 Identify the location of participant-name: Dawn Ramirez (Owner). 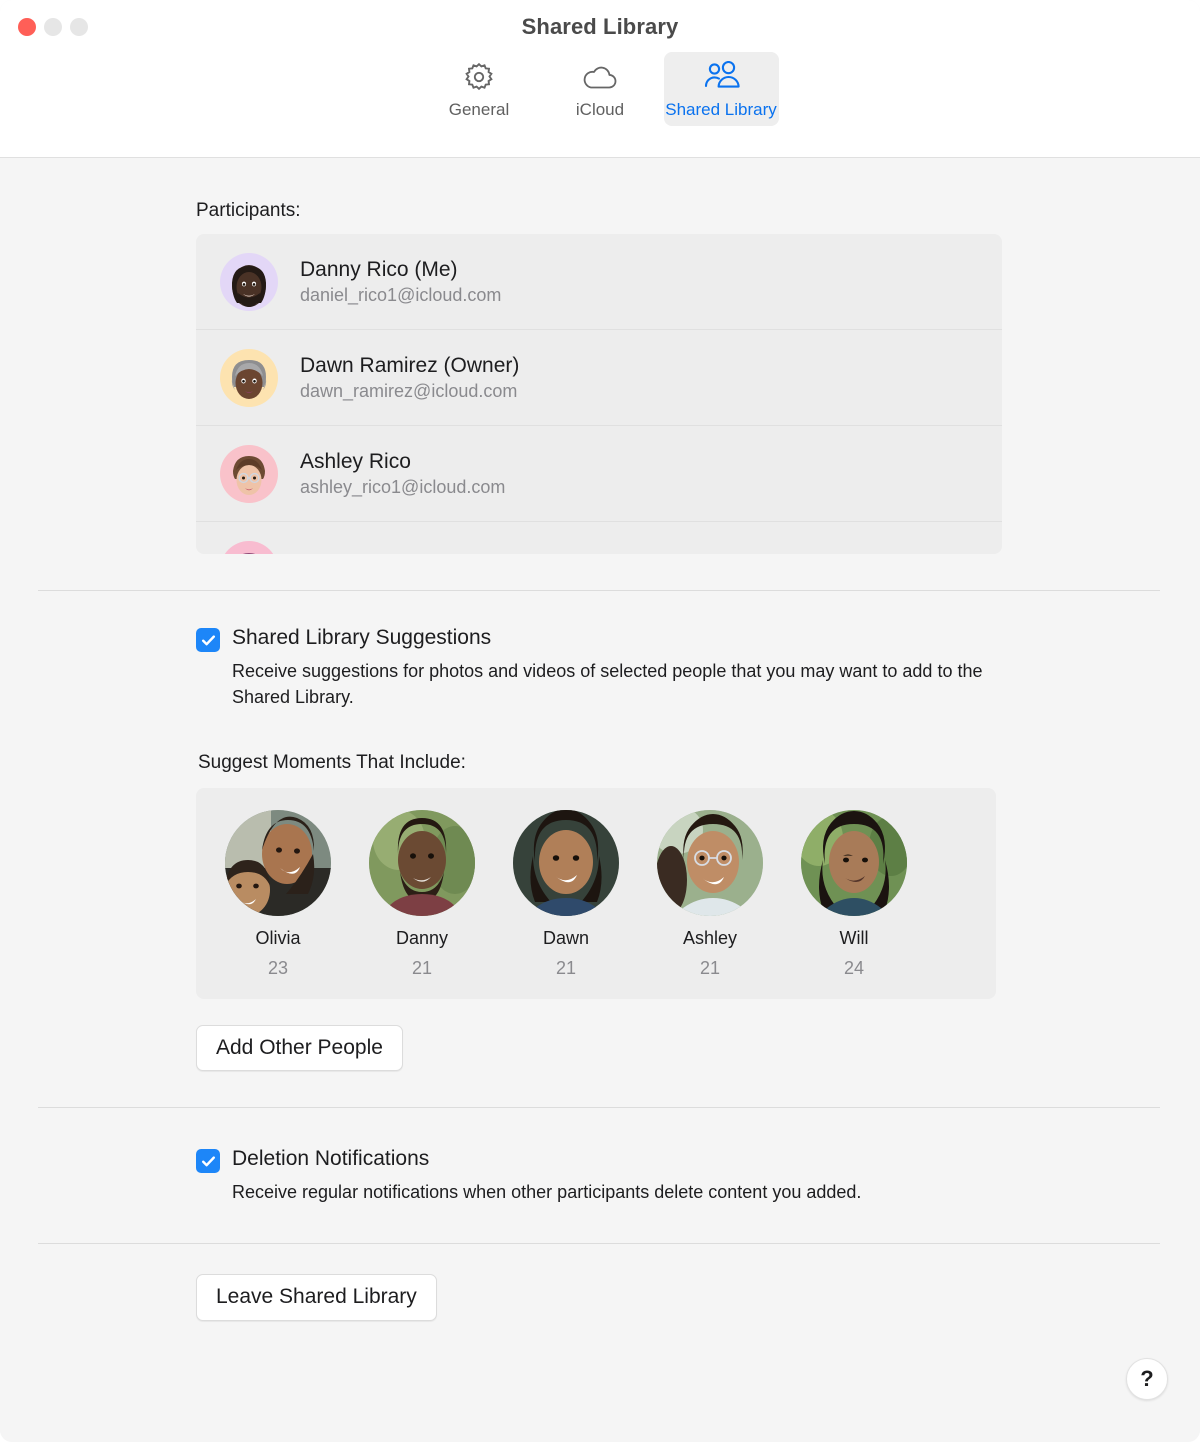
(410, 365).